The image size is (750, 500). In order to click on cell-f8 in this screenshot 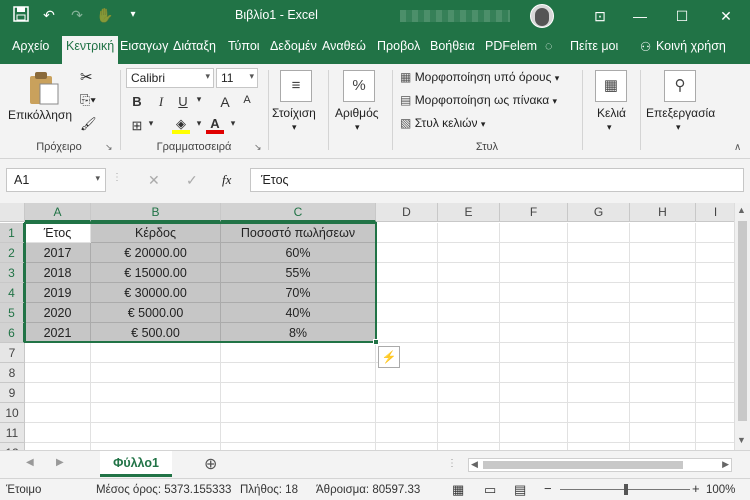, I will do `click(534, 373)`.